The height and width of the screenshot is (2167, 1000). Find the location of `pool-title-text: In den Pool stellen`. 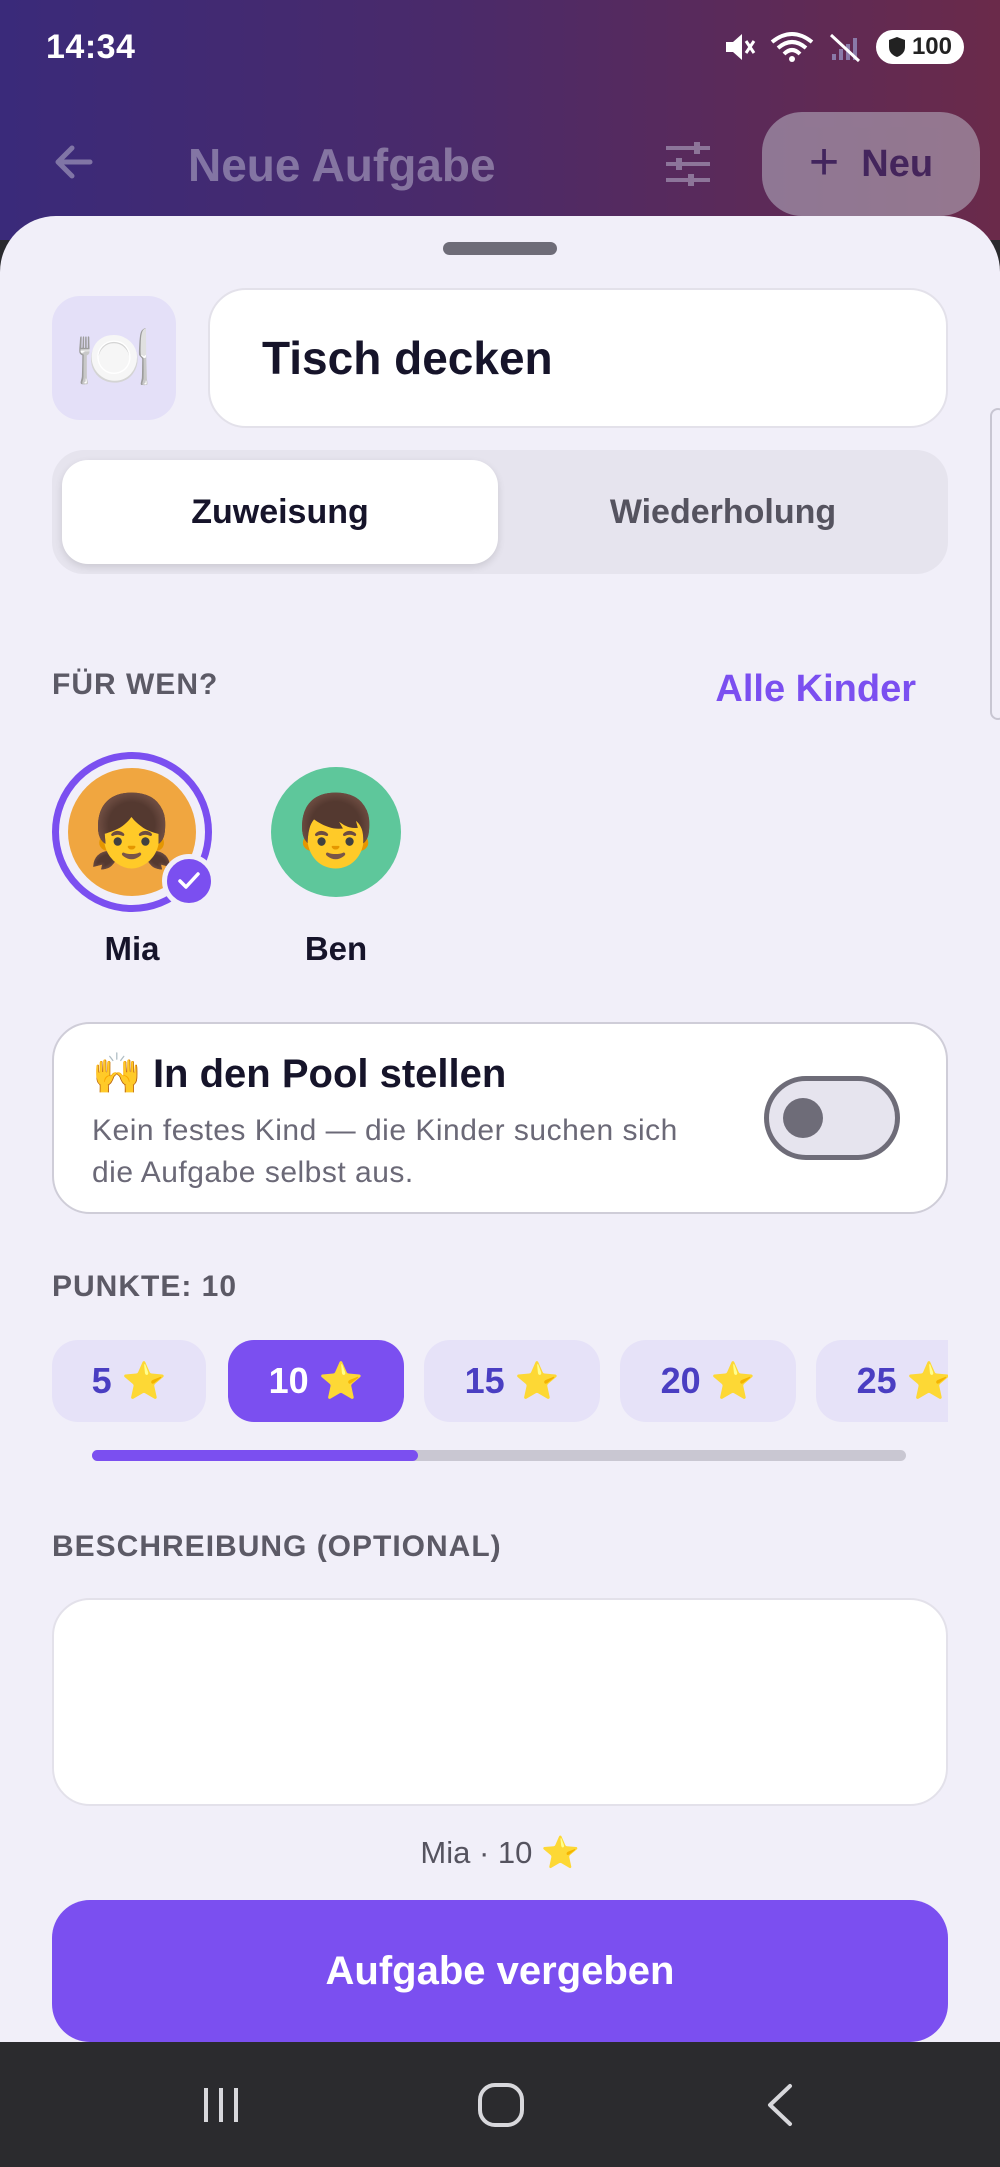

pool-title-text: In den Pool stellen is located at coordinates (329, 1074).